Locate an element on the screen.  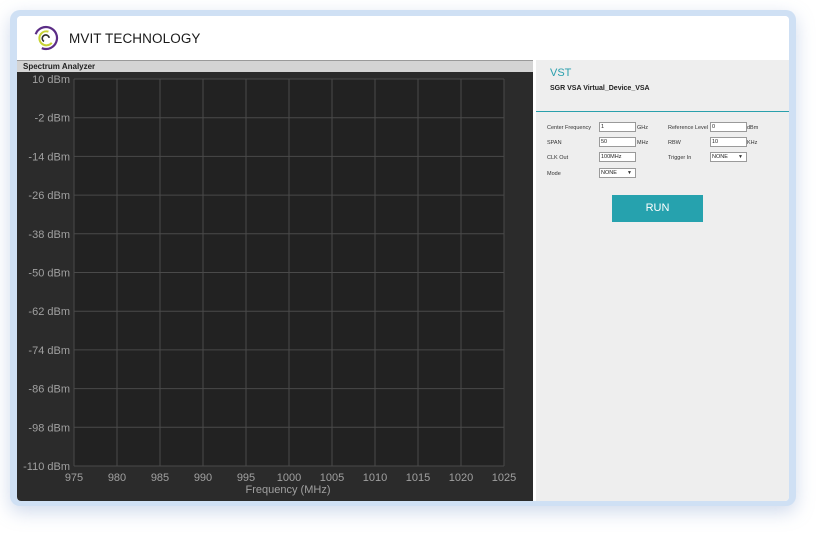
y-tick-label: -110 dBm is located at coordinates (46, 467).